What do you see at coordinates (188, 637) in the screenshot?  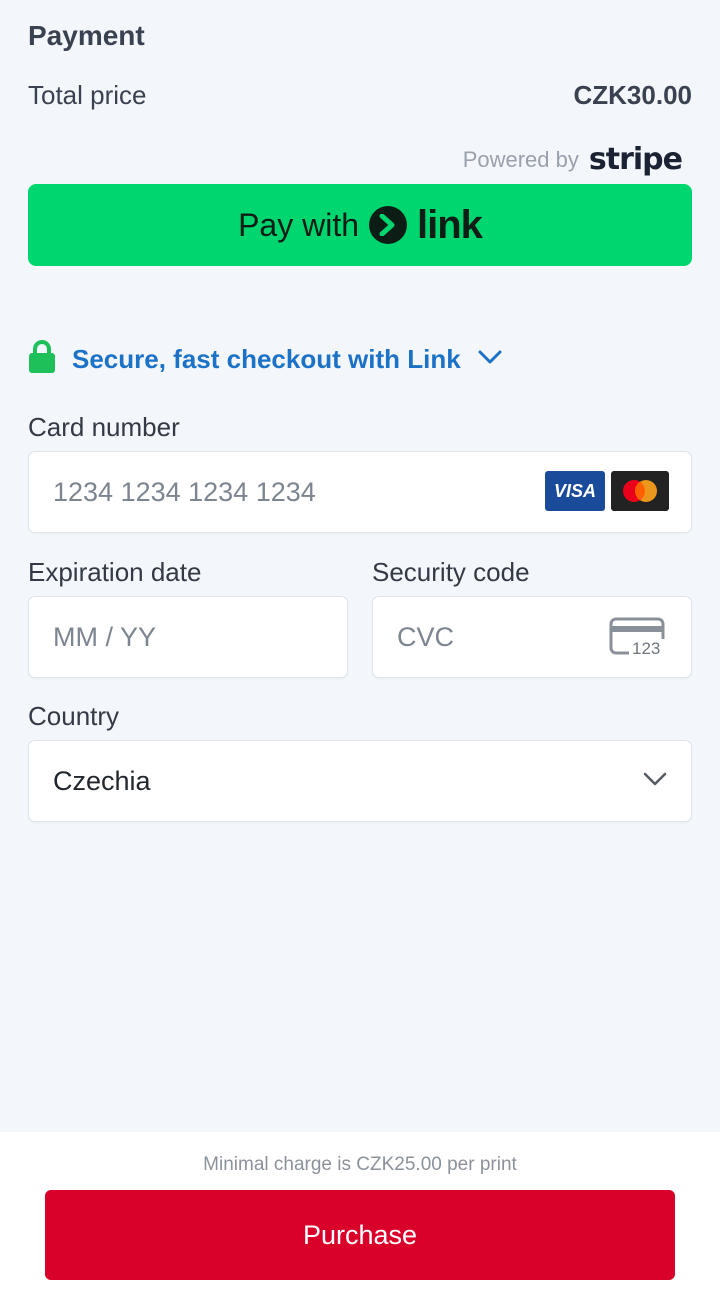 I see `expiration-date-input: MM / YY` at bounding box center [188, 637].